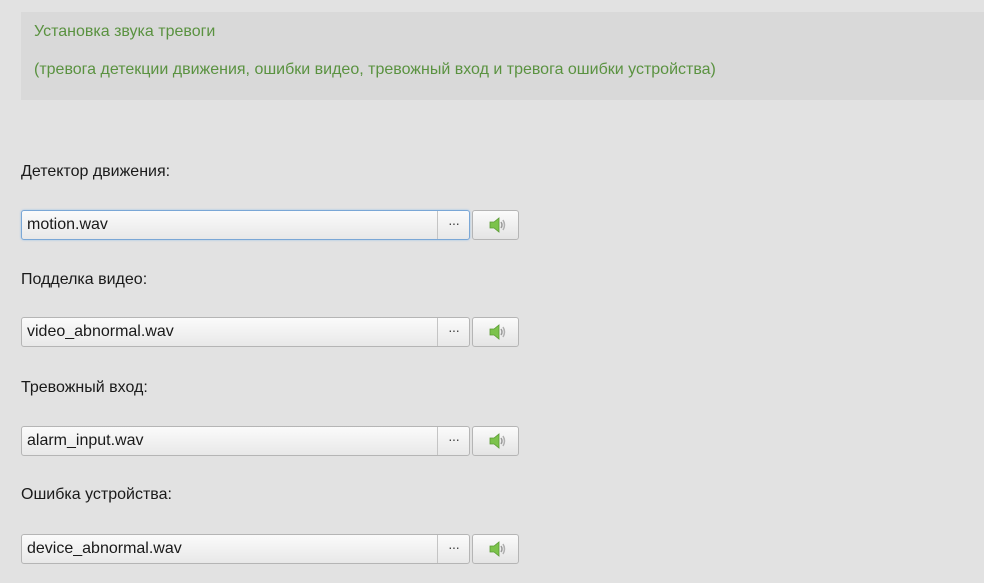 The width and height of the screenshot is (984, 583). What do you see at coordinates (245, 441) in the screenshot?
I see `alarm-input-sound-field: alarm_input.wav ···` at bounding box center [245, 441].